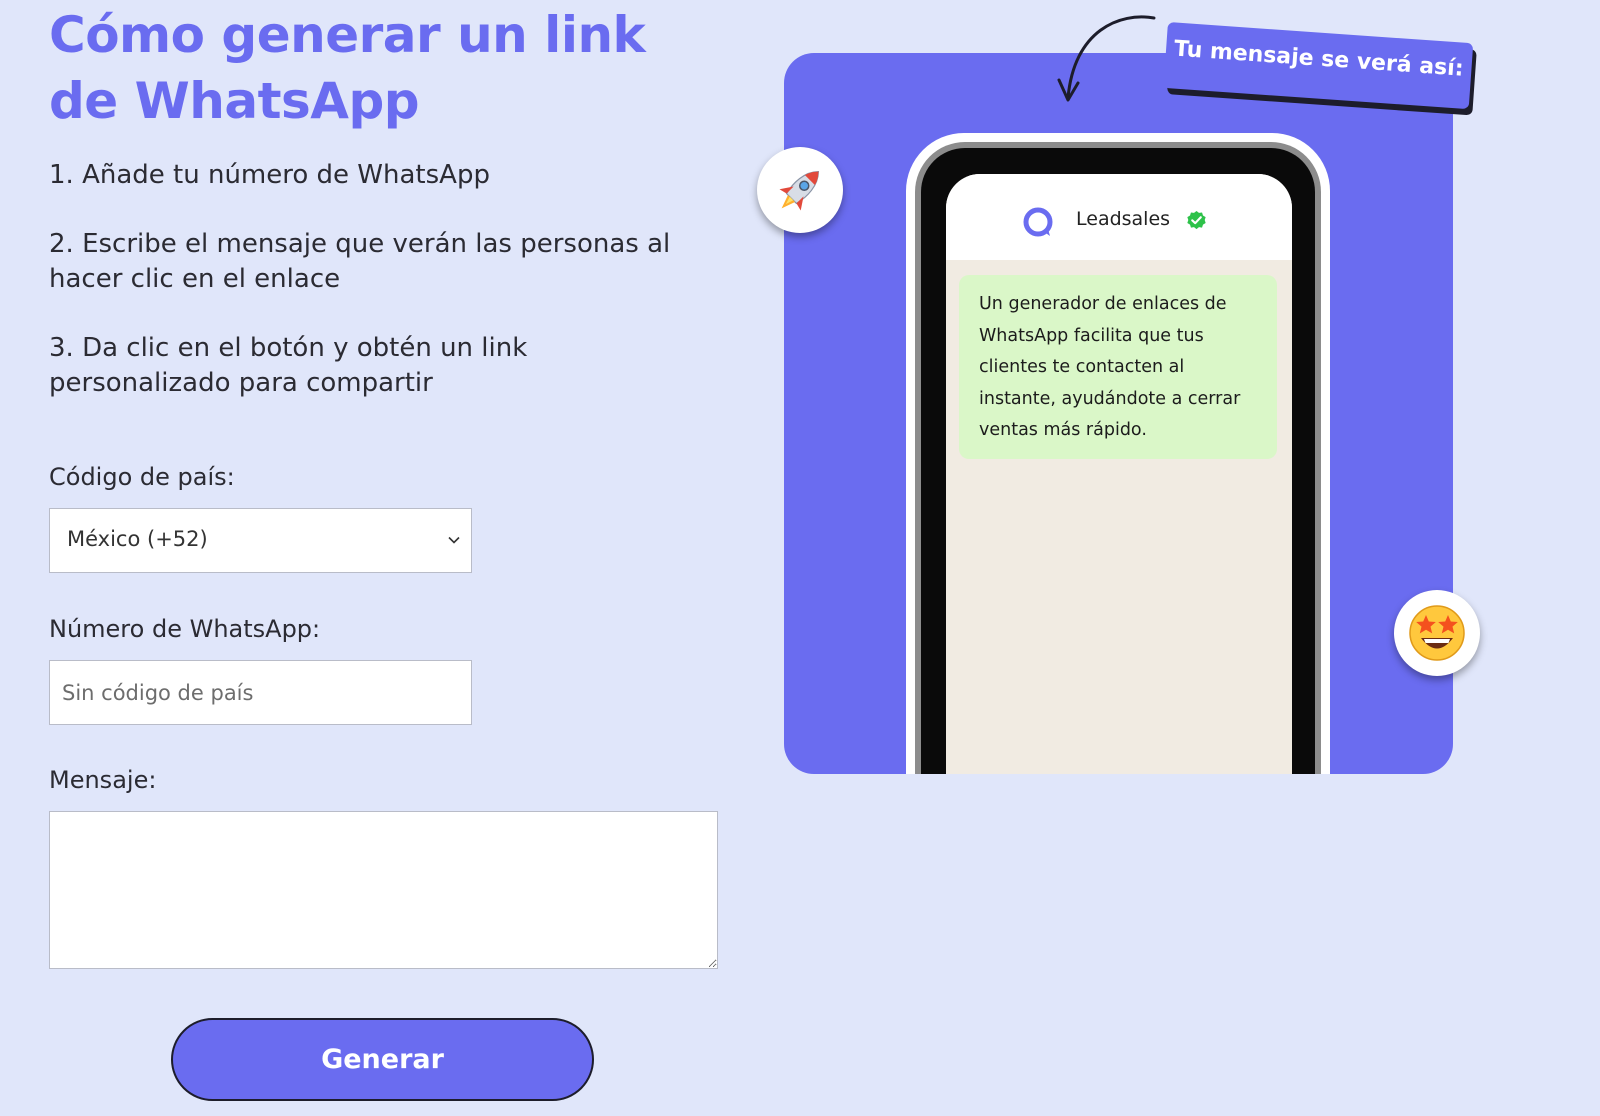  I want to click on country-code-select: México (+52), so click(260, 540).